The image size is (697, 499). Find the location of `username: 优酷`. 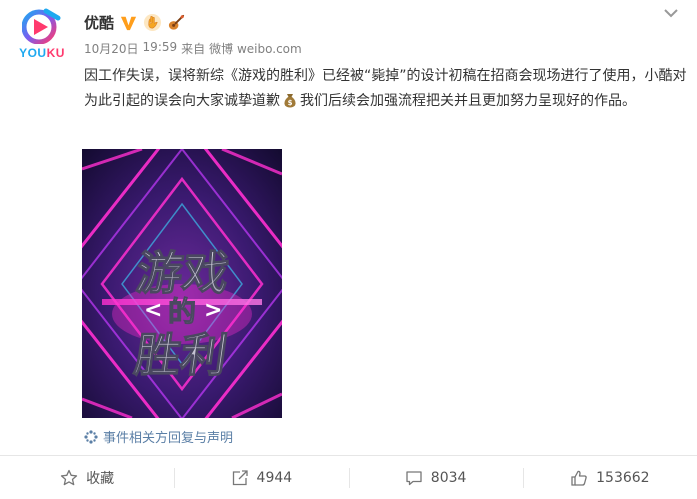

username: 优酷 is located at coordinates (99, 22).